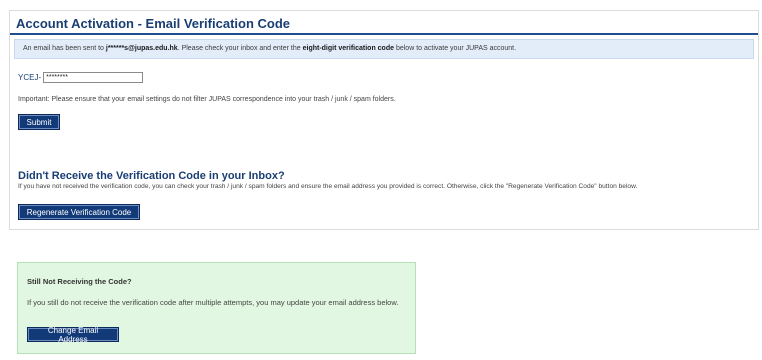  Describe the element at coordinates (93, 77) in the screenshot. I see `verification-code-input` at that location.